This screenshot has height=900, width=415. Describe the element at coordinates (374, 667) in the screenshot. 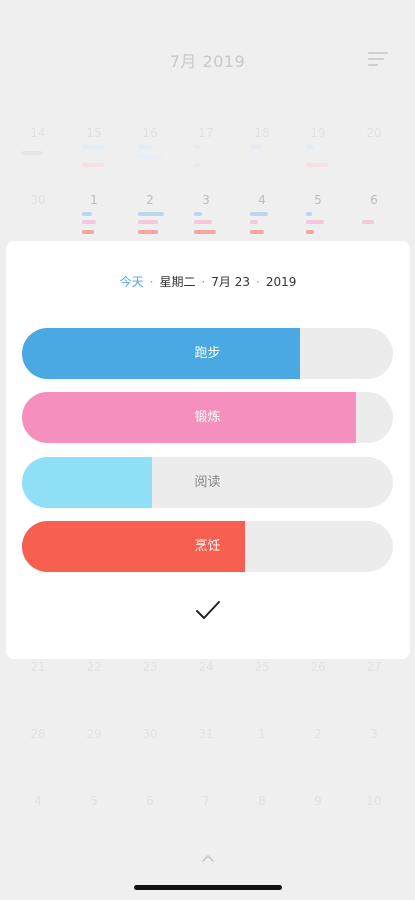

I see `calendar-day: 27` at that location.